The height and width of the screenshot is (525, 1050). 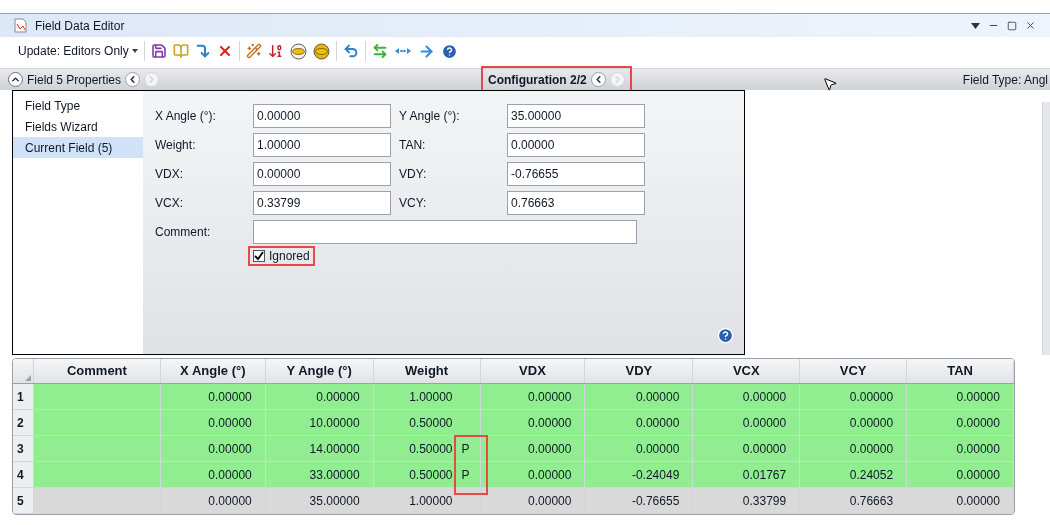 I want to click on table-cell: 0.33799, so click(x=747, y=500).